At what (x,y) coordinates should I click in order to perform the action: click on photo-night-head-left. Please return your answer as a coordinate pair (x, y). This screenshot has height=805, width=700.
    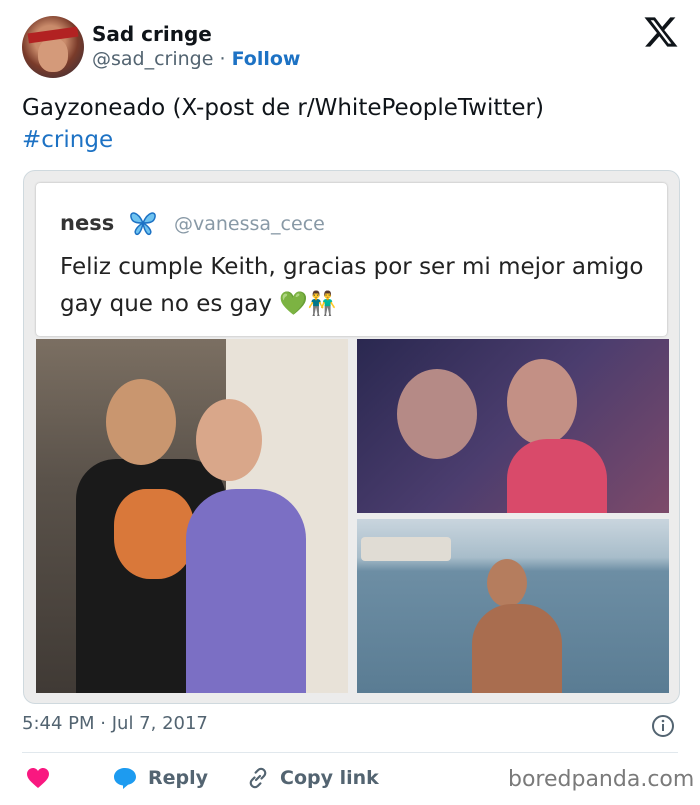
    Looking at the image, I should click on (437, 414).